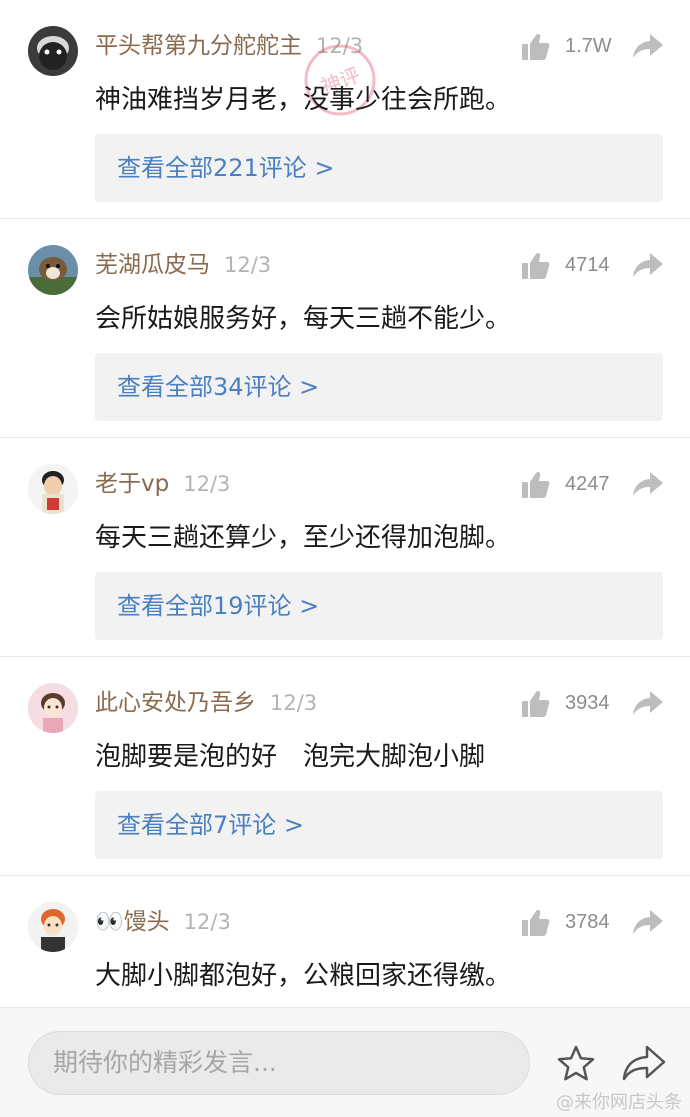 The height and width of the screenshot is (1117, 690). I want to click on view-all-replies-link: 查看全部7评论 >, so click(379, 825).